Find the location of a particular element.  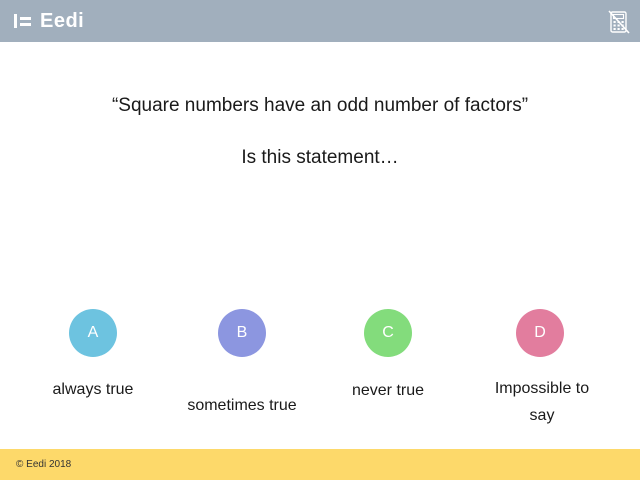

option-b-letter: B is located at coordinates (242, 332).